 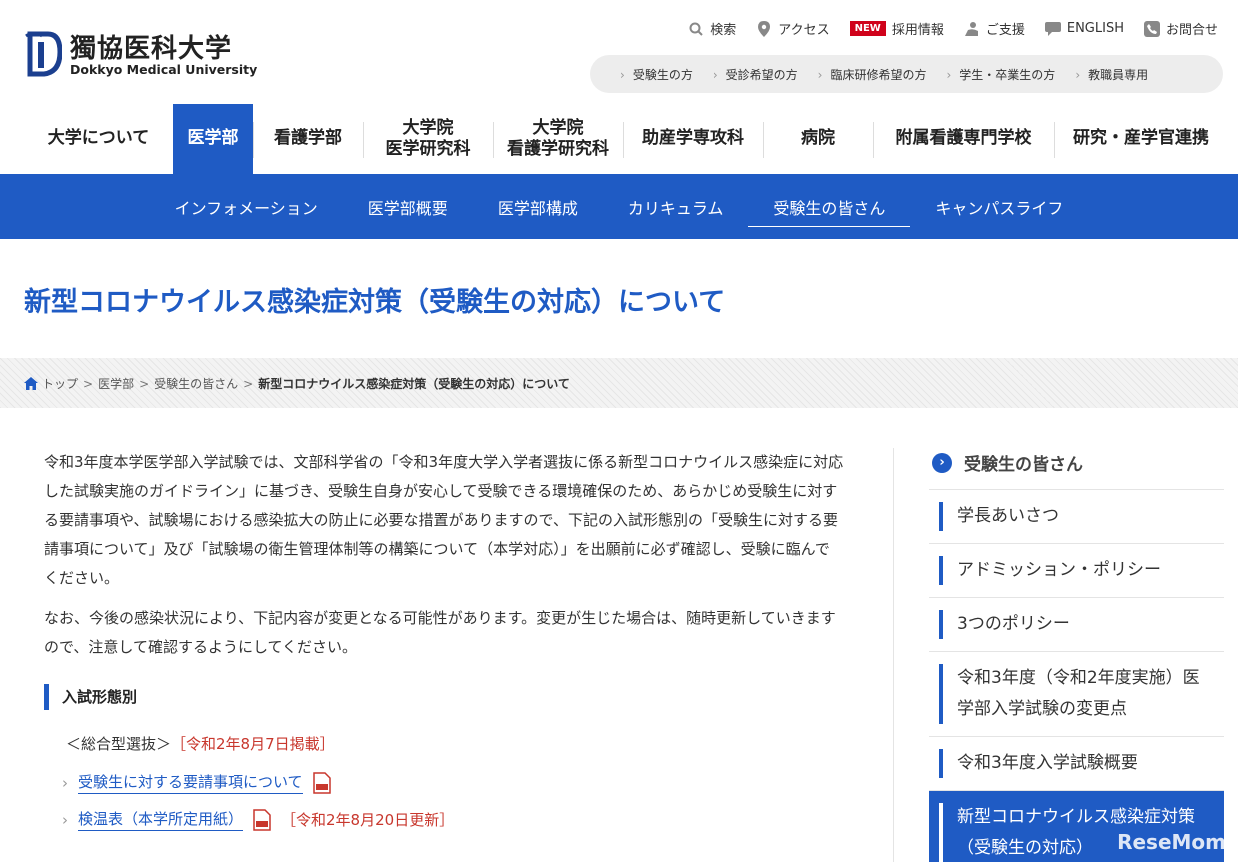 I want to click on logo-emblem-icon, so click(x=43, y=54).